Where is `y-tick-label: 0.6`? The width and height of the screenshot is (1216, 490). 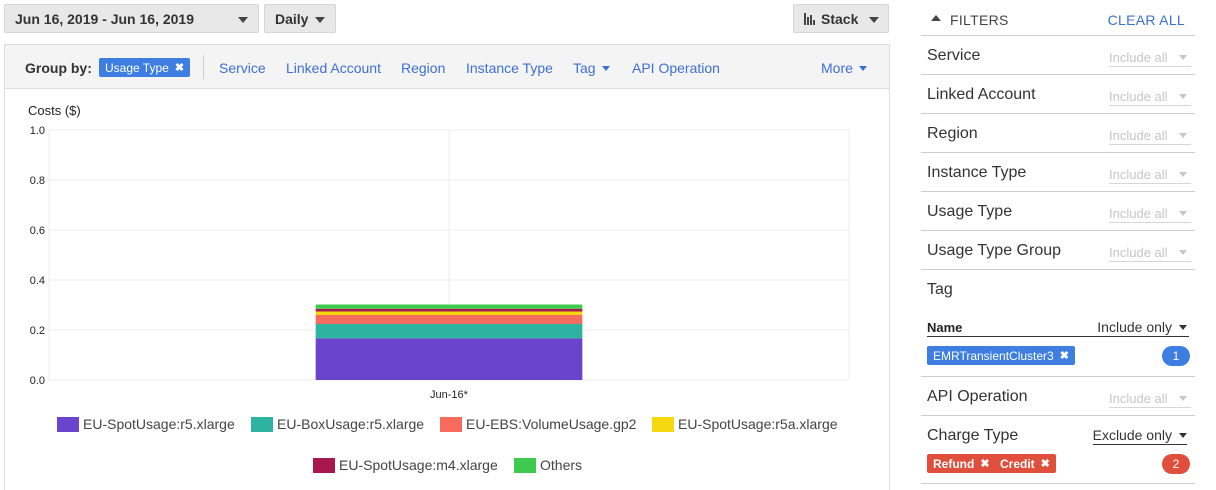 y-tick-label: 0.6 is located at coordinates (37, 231).